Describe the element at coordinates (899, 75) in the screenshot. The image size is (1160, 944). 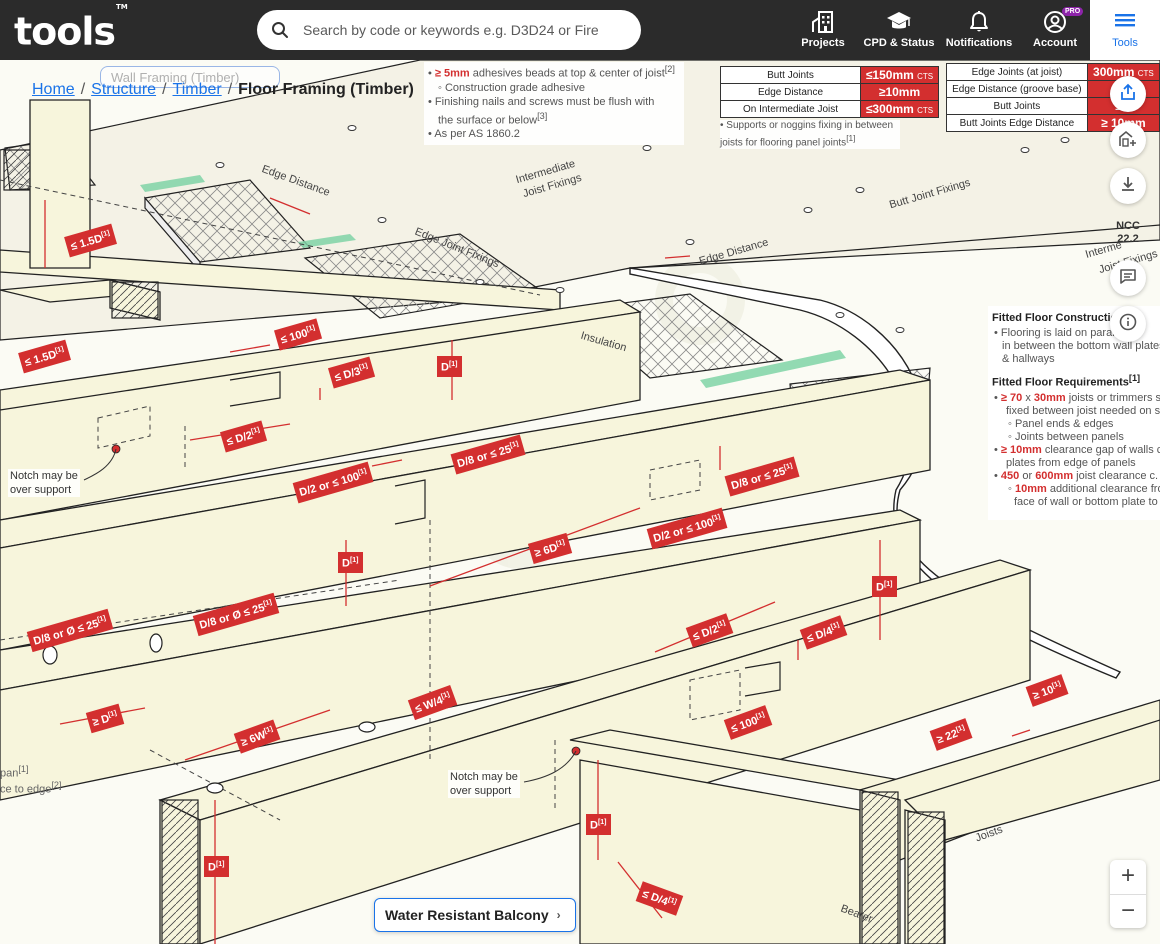
I see `table-cell-value: ≤150mm CTS` at that location.